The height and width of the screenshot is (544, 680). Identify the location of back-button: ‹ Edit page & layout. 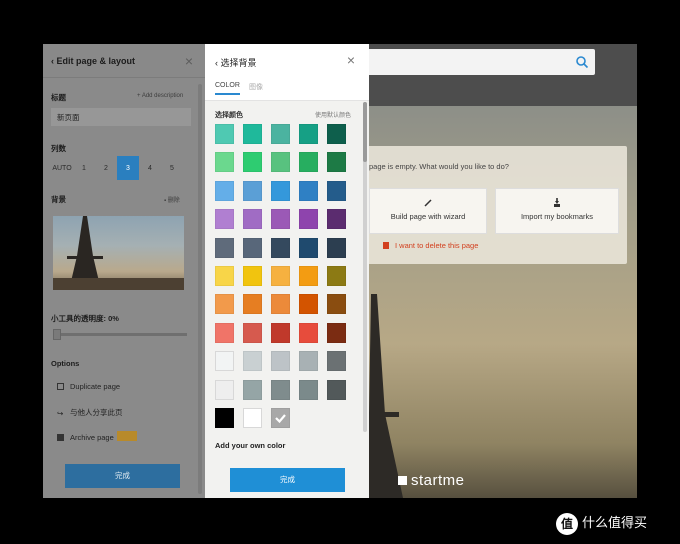
(93, 61).